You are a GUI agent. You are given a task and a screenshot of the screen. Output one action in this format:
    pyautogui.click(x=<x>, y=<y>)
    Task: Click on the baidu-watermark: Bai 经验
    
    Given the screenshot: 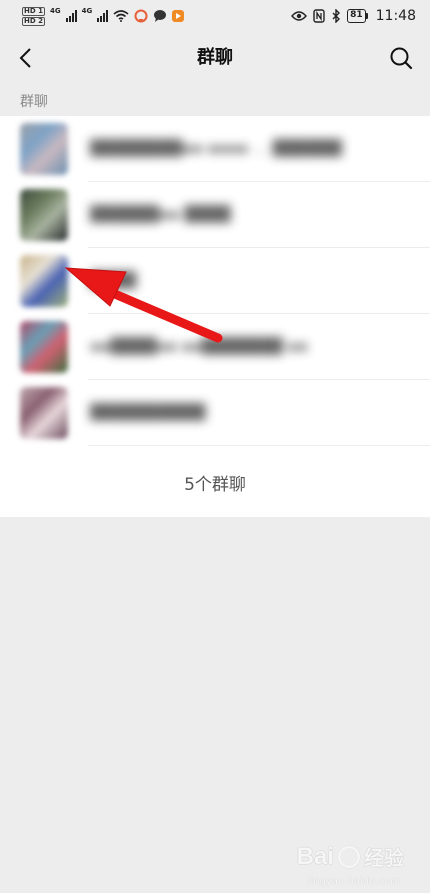 What is the action you would take?
    pyautogui.click(x=350, y=856)
    